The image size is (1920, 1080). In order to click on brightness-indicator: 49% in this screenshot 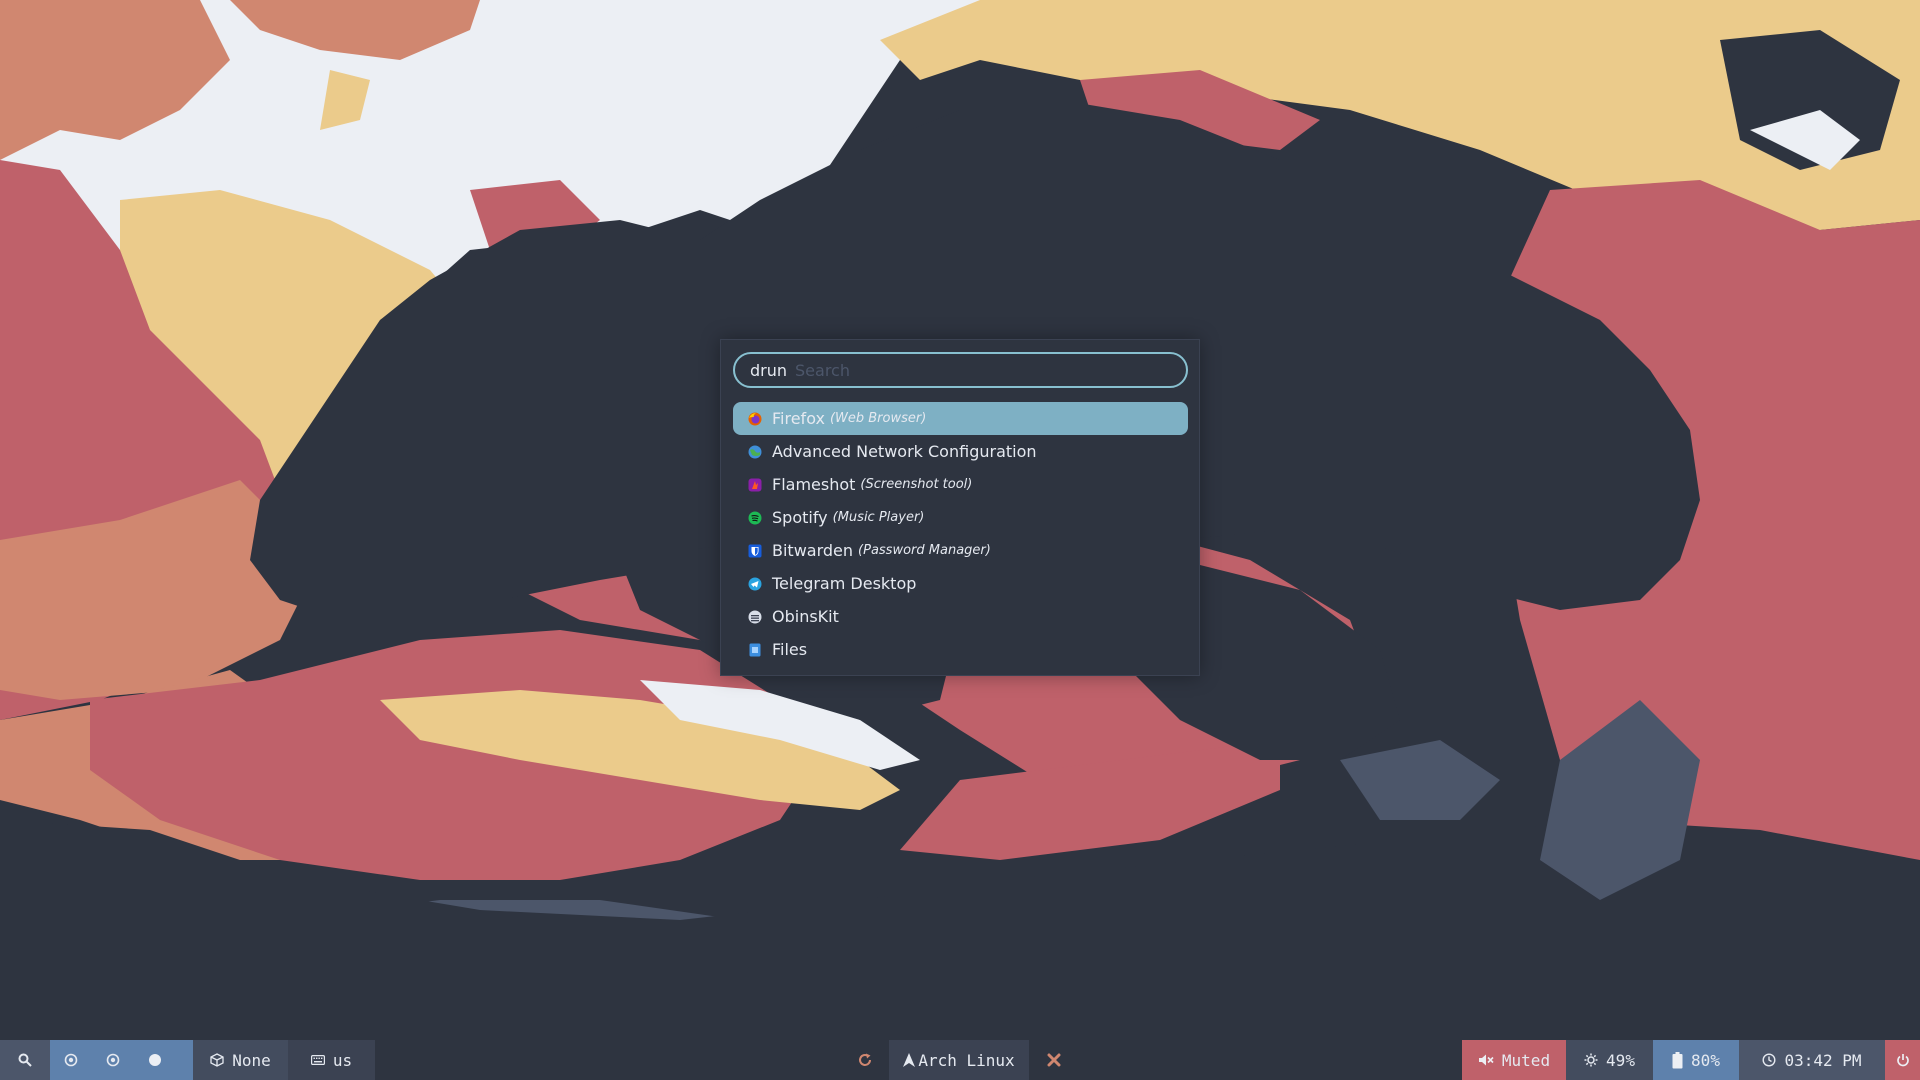, I will do `click(1609, 1060)`.